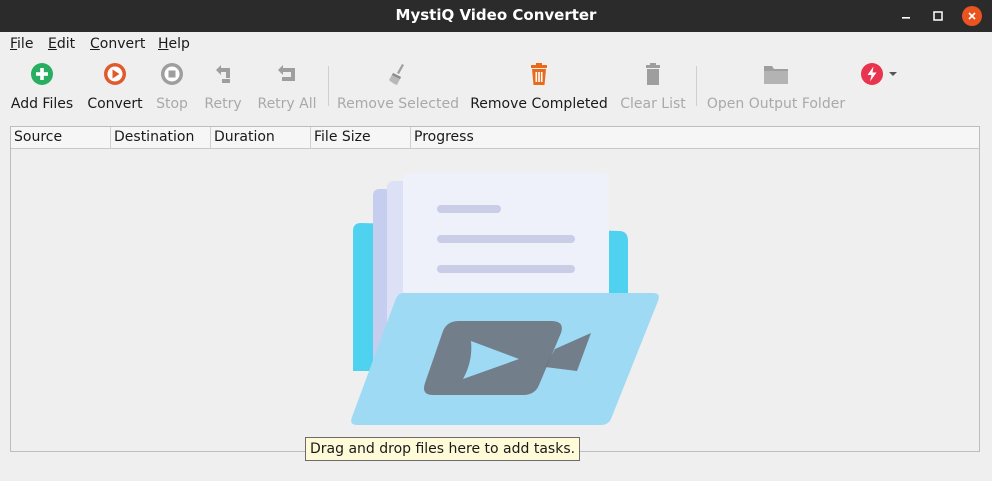  Describe the element at coordinates (695, 138) in the screenshot. I see `column-header-progress: Progress` at that location.